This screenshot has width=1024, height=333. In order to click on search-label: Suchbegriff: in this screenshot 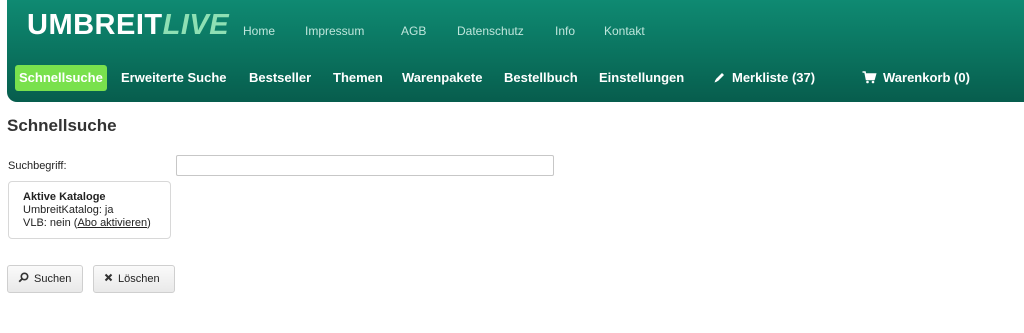, I will do `click(37, 166)`.